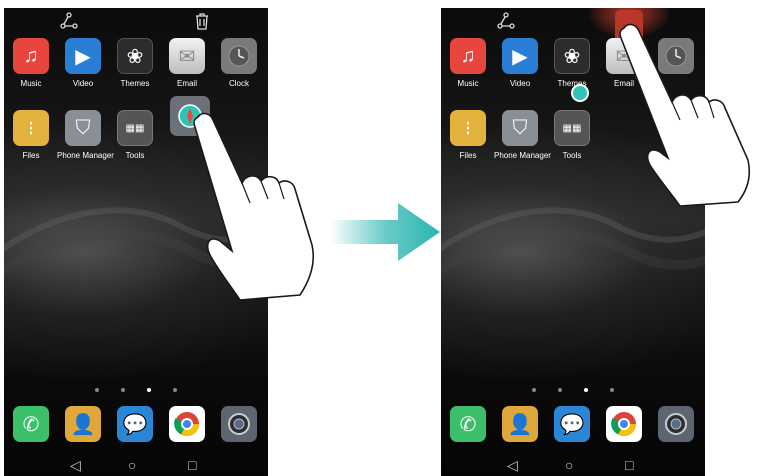 This screenshot has height=476, width=762. I want to click on hand-pointer-left, so click(254, 206).